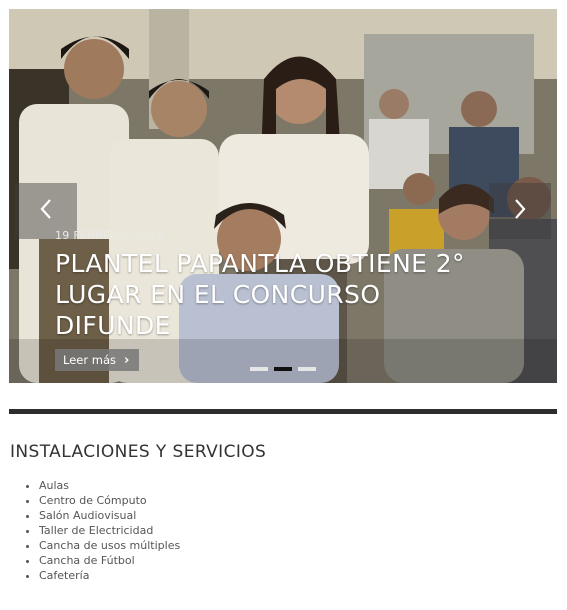 This screenshot has height=610, width=567. I want to click on chevron-right-icon: ›, so click(126, 360).